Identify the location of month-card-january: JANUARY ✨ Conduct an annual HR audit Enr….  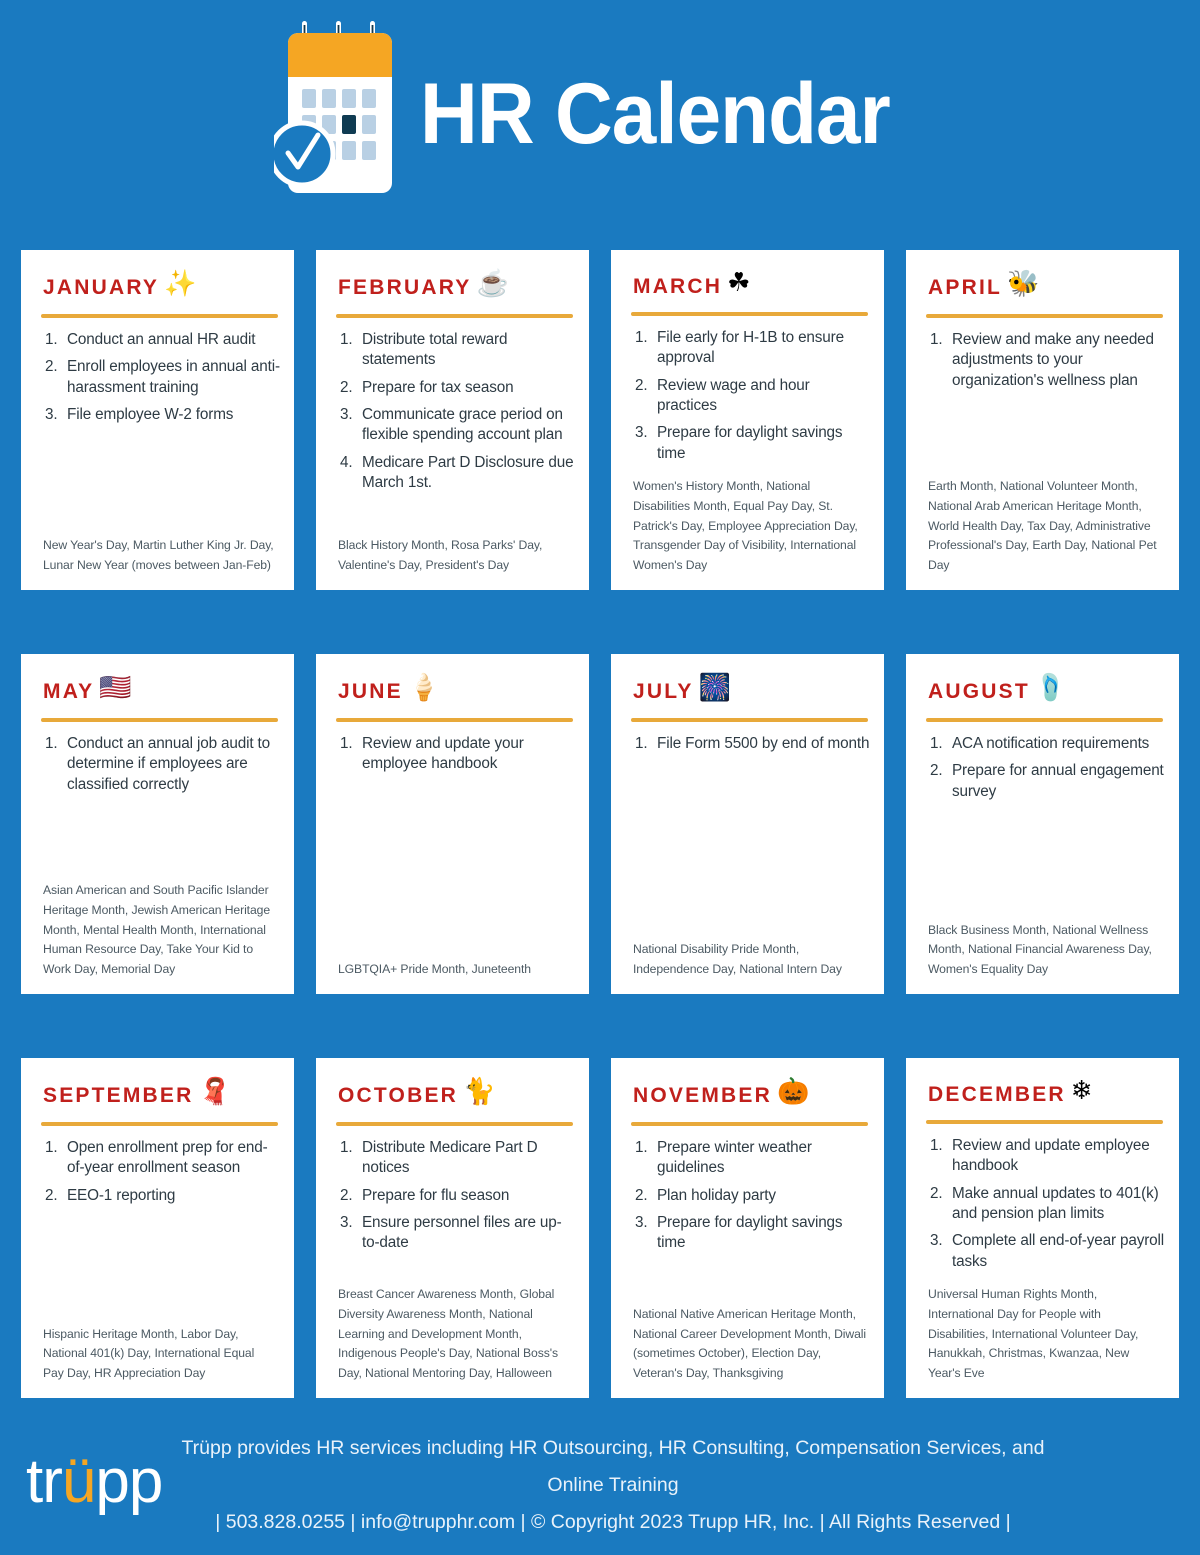
(157, 420).